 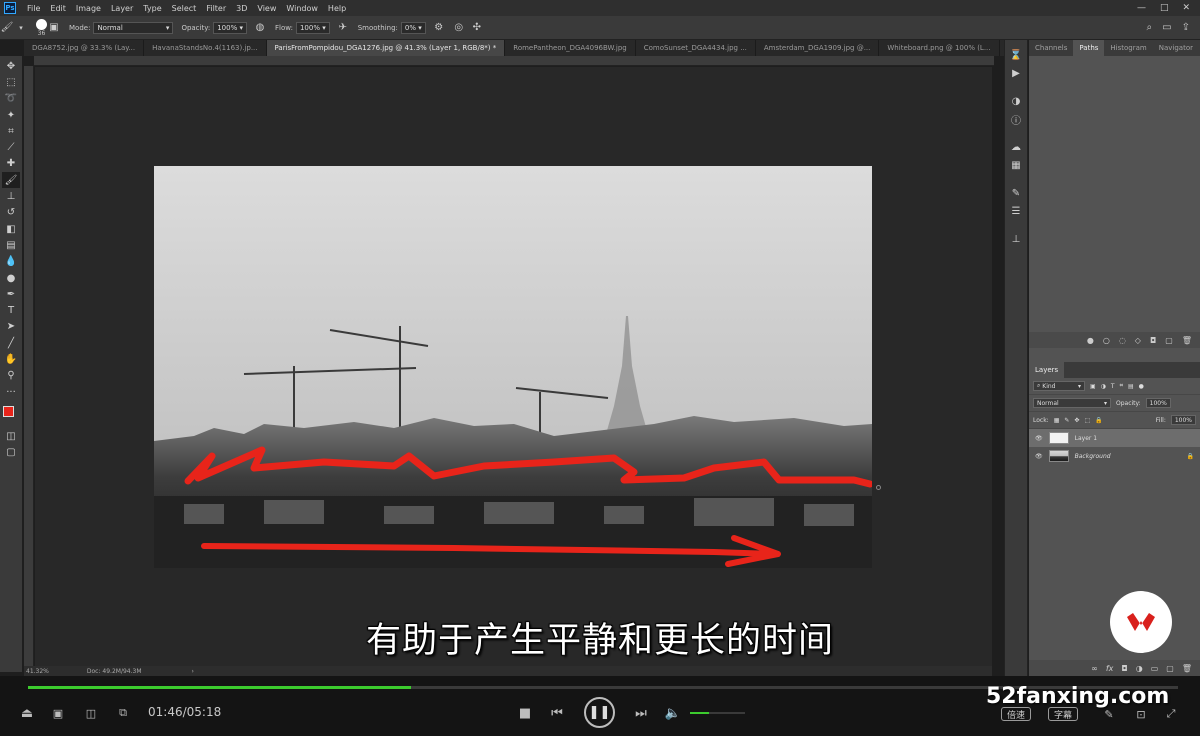 What do you see at coordinates (58, 713) in the screenshot?
I see `info-icon: ▣` at bounding box center [58, 713].